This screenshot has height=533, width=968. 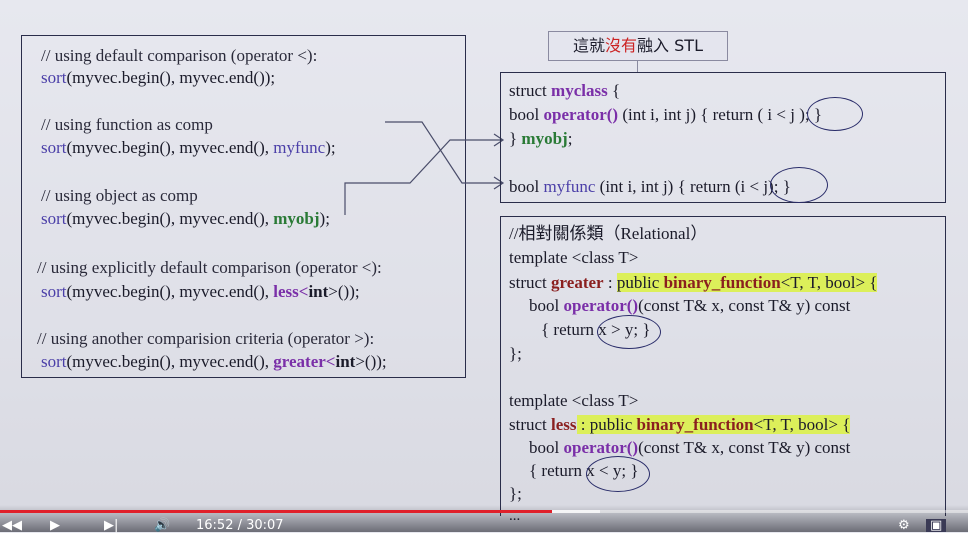 What do you see at coordinates (835, 114) in the screenshot?
I see `oval-i-less-j-struct` at bounding box center [835, 114].